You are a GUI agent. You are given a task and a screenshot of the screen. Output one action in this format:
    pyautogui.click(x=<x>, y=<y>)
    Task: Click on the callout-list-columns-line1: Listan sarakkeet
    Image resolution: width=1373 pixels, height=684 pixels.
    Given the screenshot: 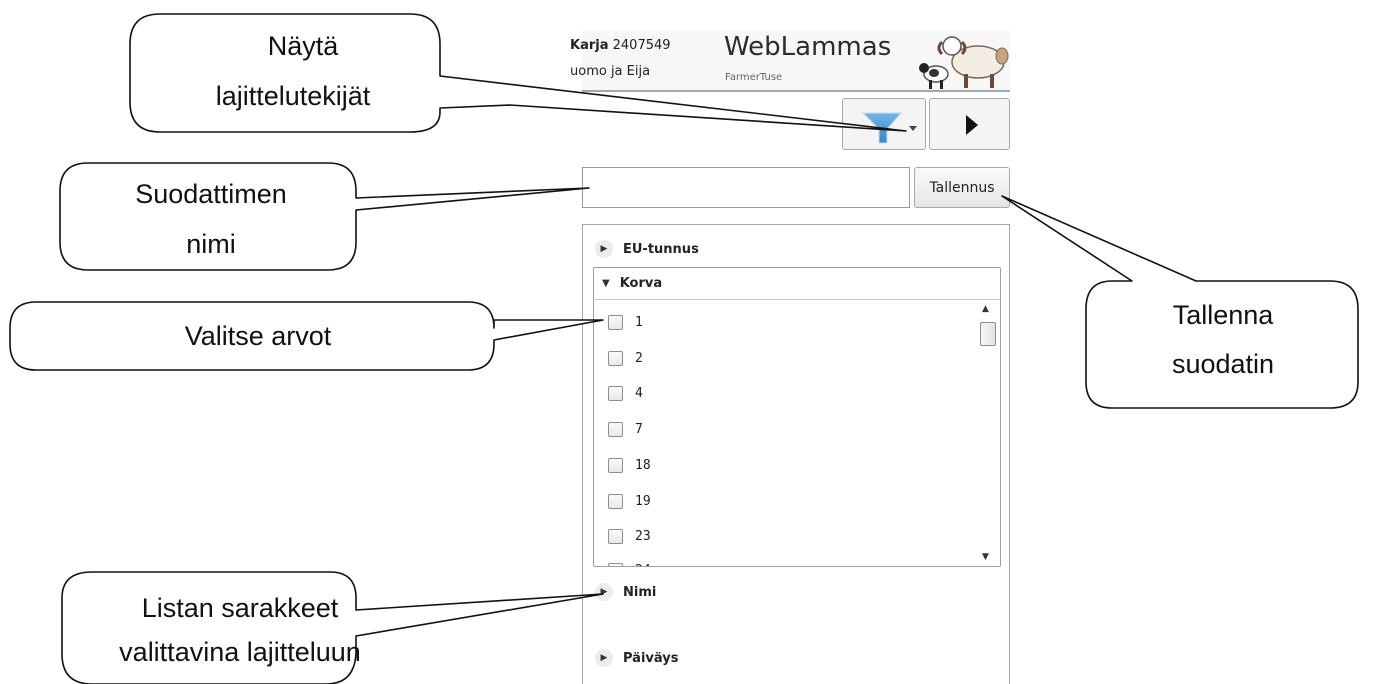 What is the action you would take?
    pyautogui.click(x=240, y=608)
    